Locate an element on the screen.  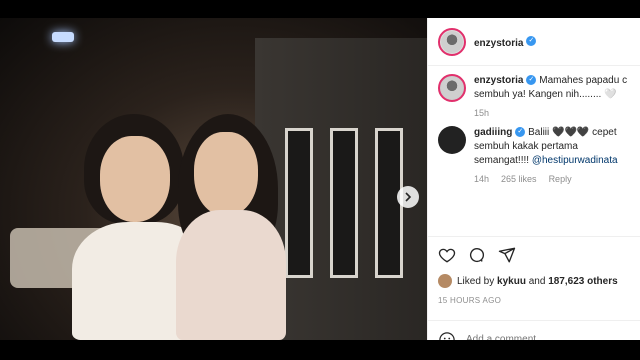
comment-time: 14h is located at coordinates (482, 179).